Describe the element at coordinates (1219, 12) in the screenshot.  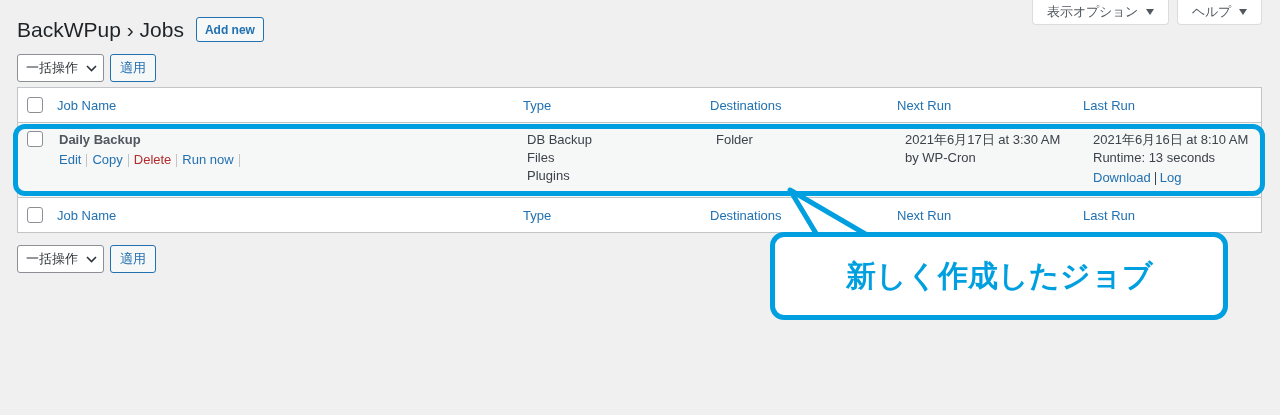
I see `screen-tab: ヘルプ` at that location.